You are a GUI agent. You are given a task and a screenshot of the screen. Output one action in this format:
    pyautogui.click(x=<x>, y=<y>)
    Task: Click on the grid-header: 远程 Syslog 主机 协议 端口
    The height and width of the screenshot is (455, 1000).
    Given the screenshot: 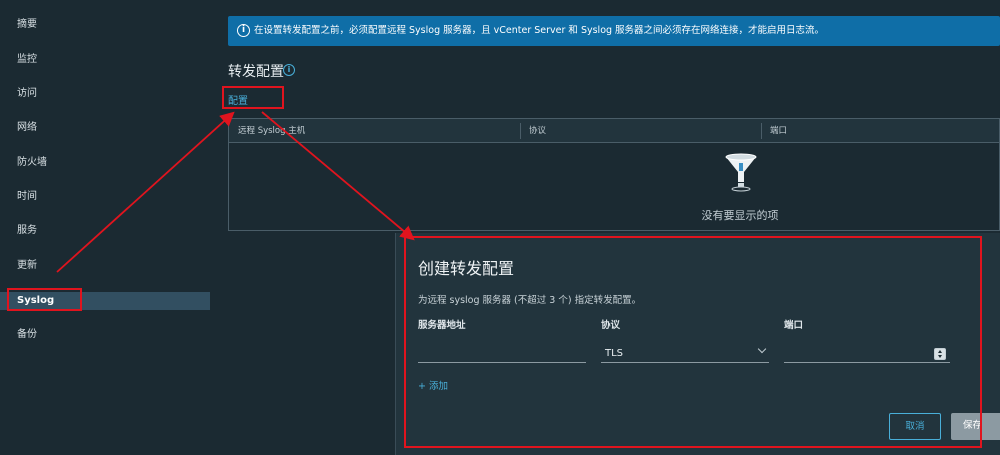 What is the action you would take?
    pyautogui.click(x=614, y=131)
    